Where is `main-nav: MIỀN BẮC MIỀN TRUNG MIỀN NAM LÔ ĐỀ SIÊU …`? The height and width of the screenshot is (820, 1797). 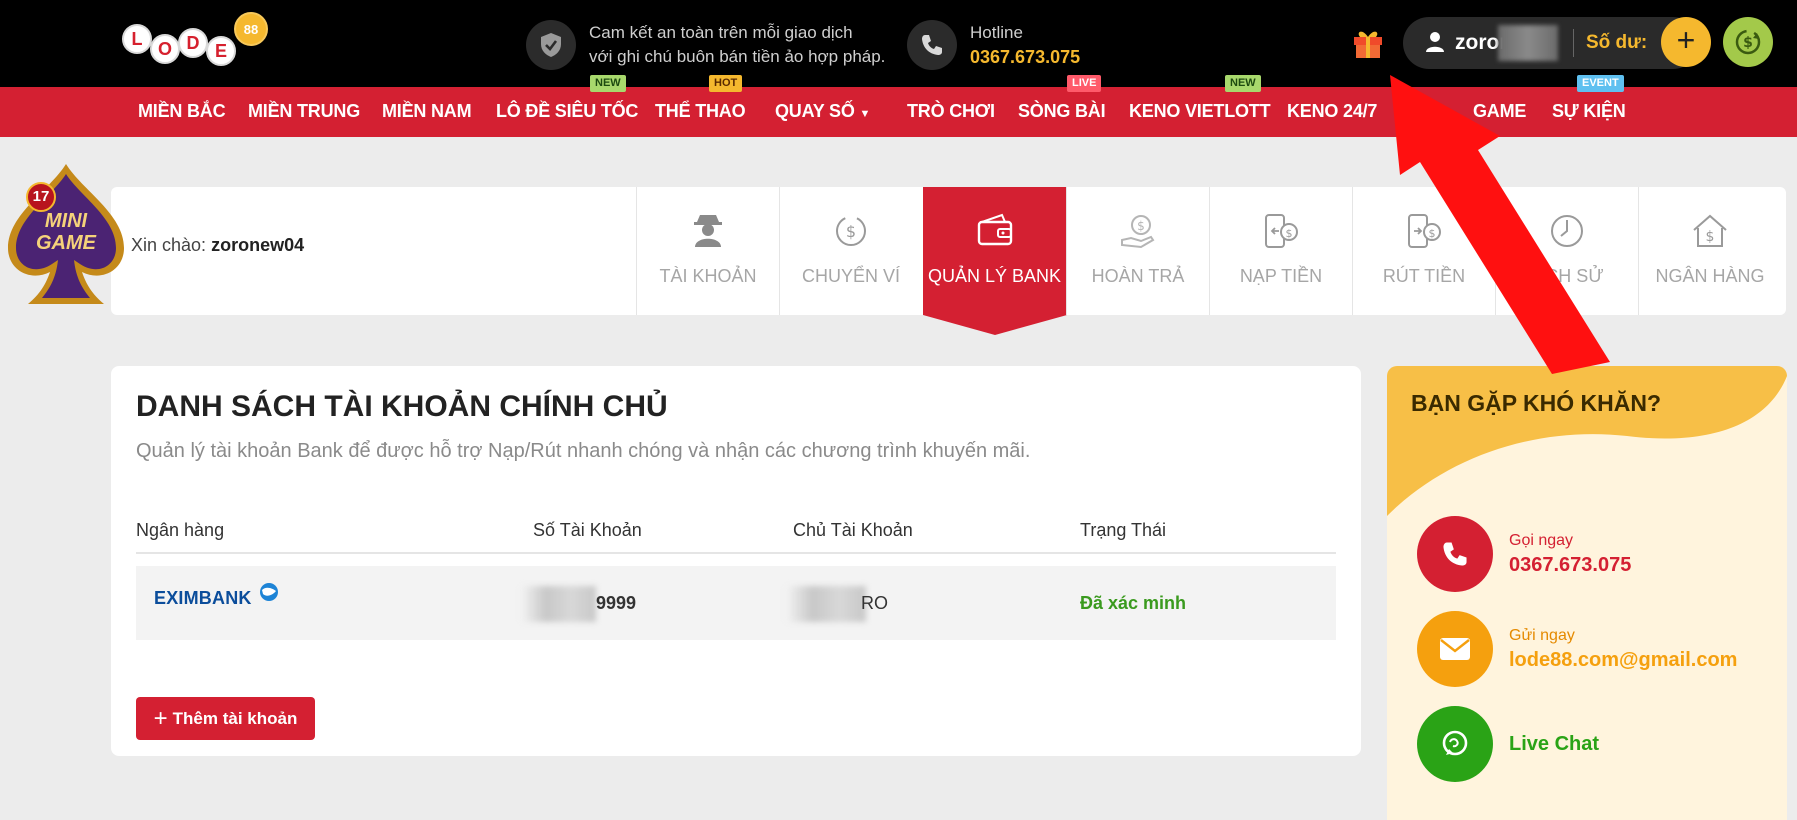 main-nav: MIỀN BẮC MIỀN TRUNG MIỀN NAM LÔ ĐỀ SIÊU … is located at coordinates (898, 112).